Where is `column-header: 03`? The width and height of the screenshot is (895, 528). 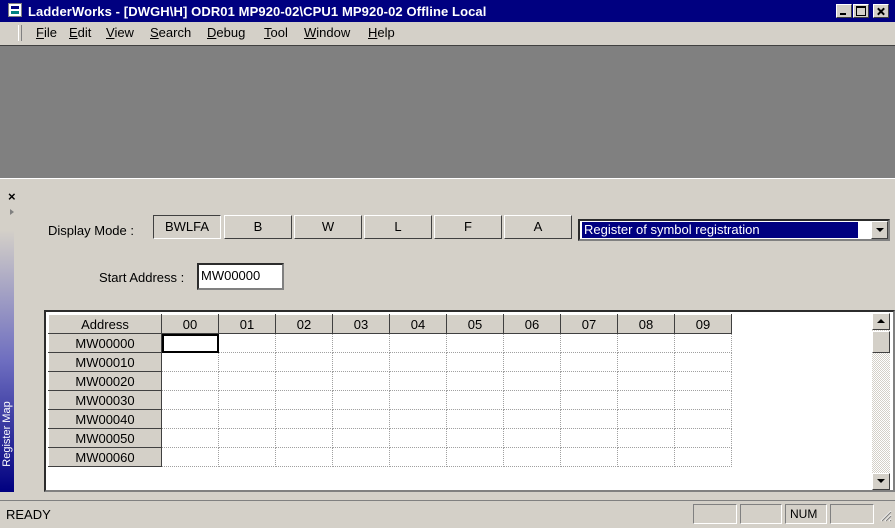
column-header: 03 is located at coordinates (361, 324).